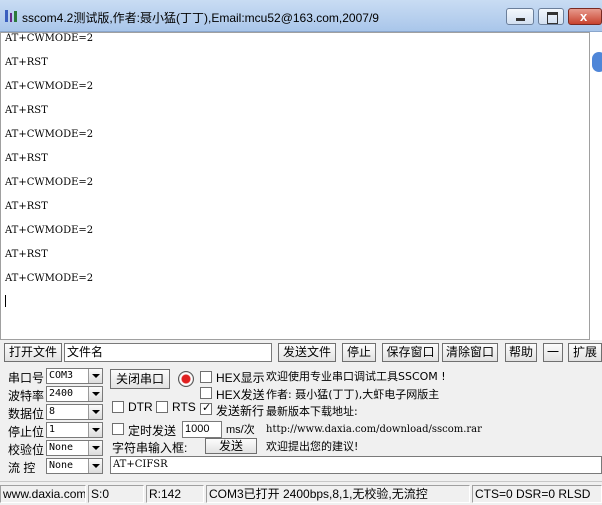  I want to click on collapse-button: 一, so click(553, 352).